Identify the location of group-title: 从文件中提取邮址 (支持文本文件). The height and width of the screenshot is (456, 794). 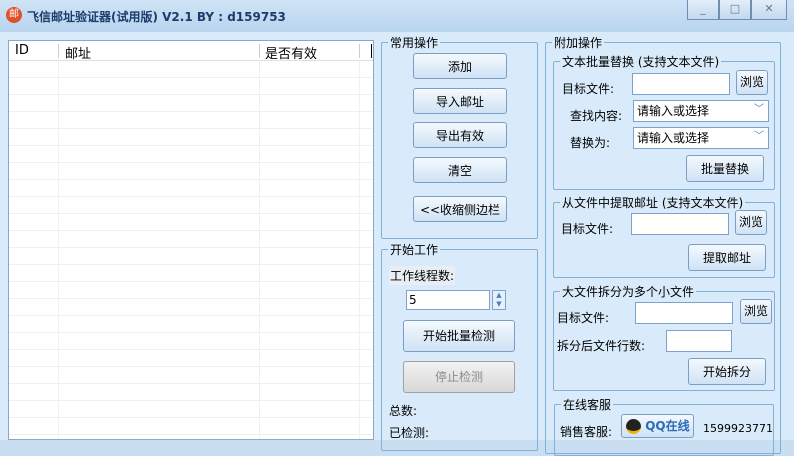
(653, 203).